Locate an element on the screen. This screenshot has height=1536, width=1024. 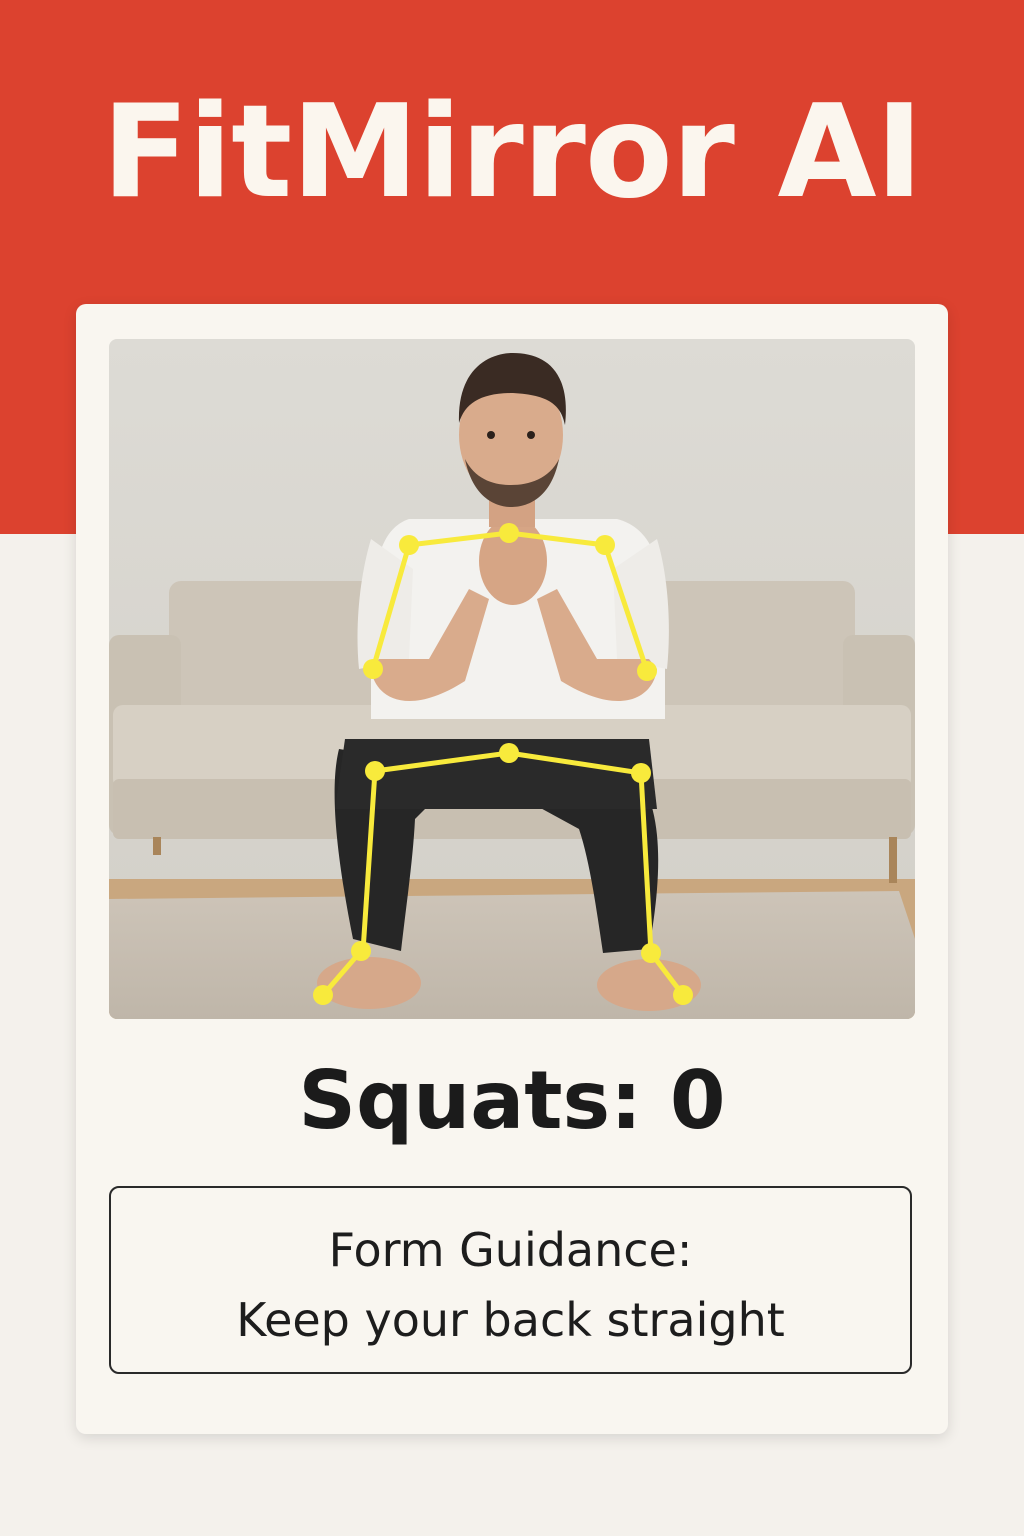
app-title: FitMirror AI is located at coordinates (512, 152).